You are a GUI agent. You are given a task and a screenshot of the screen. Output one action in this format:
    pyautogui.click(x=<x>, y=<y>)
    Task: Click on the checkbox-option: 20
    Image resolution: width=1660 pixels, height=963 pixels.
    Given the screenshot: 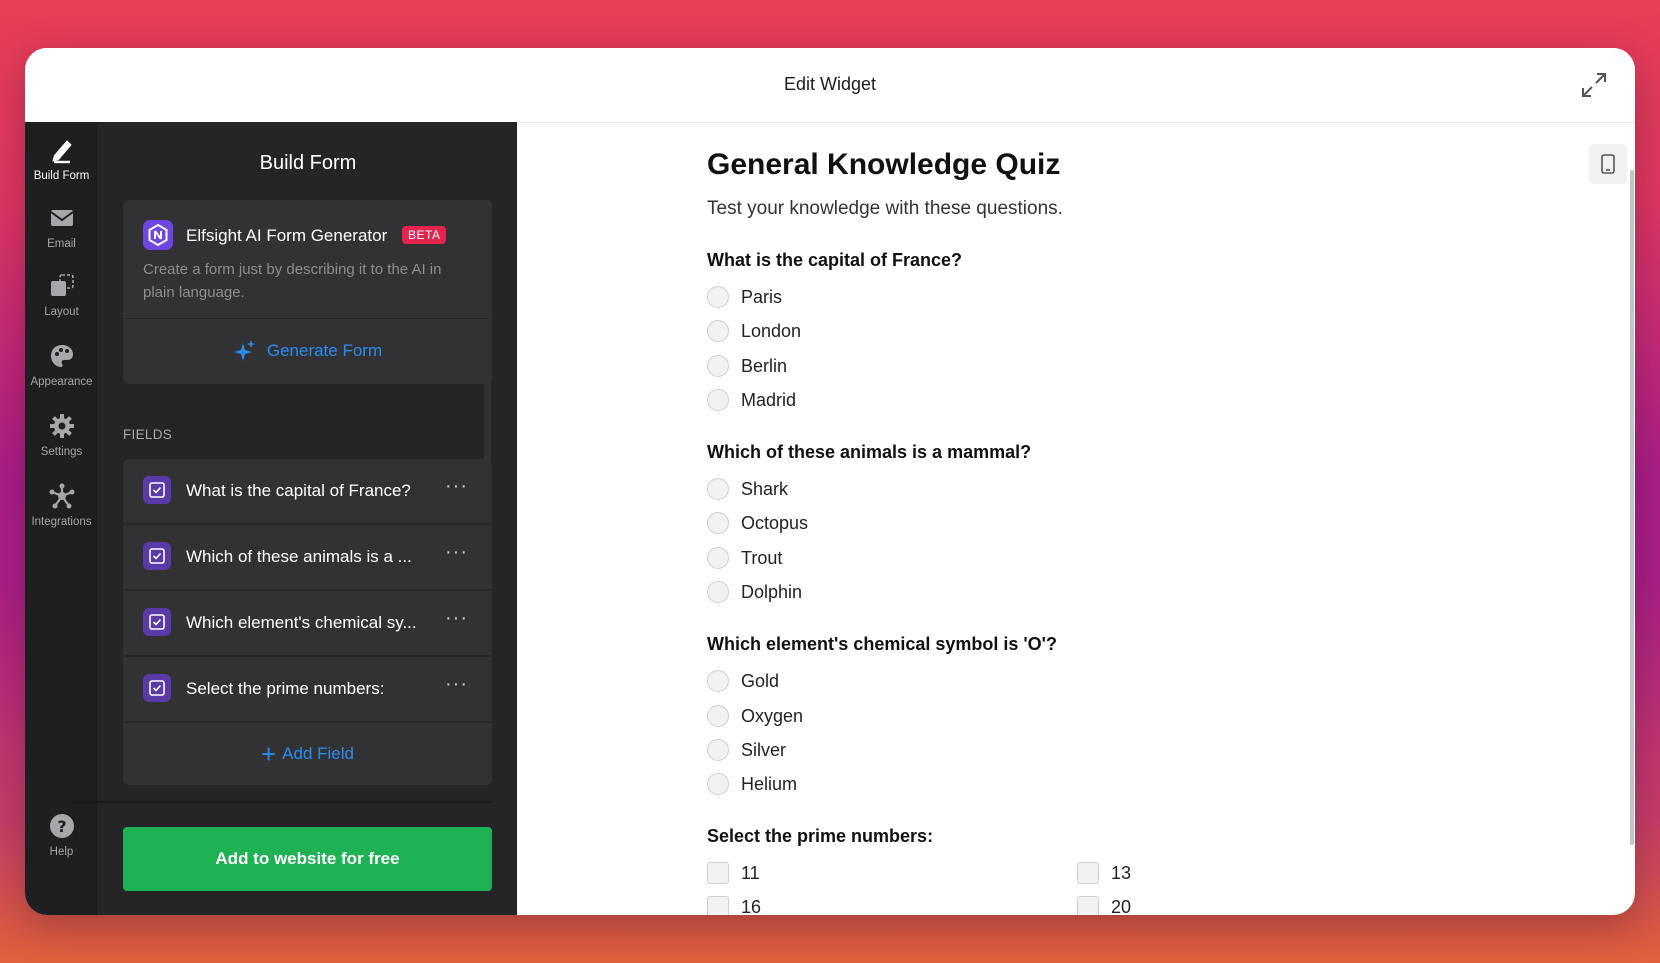 What is the action you would take?
    pyautogui.click(x=1104, y=904)
    